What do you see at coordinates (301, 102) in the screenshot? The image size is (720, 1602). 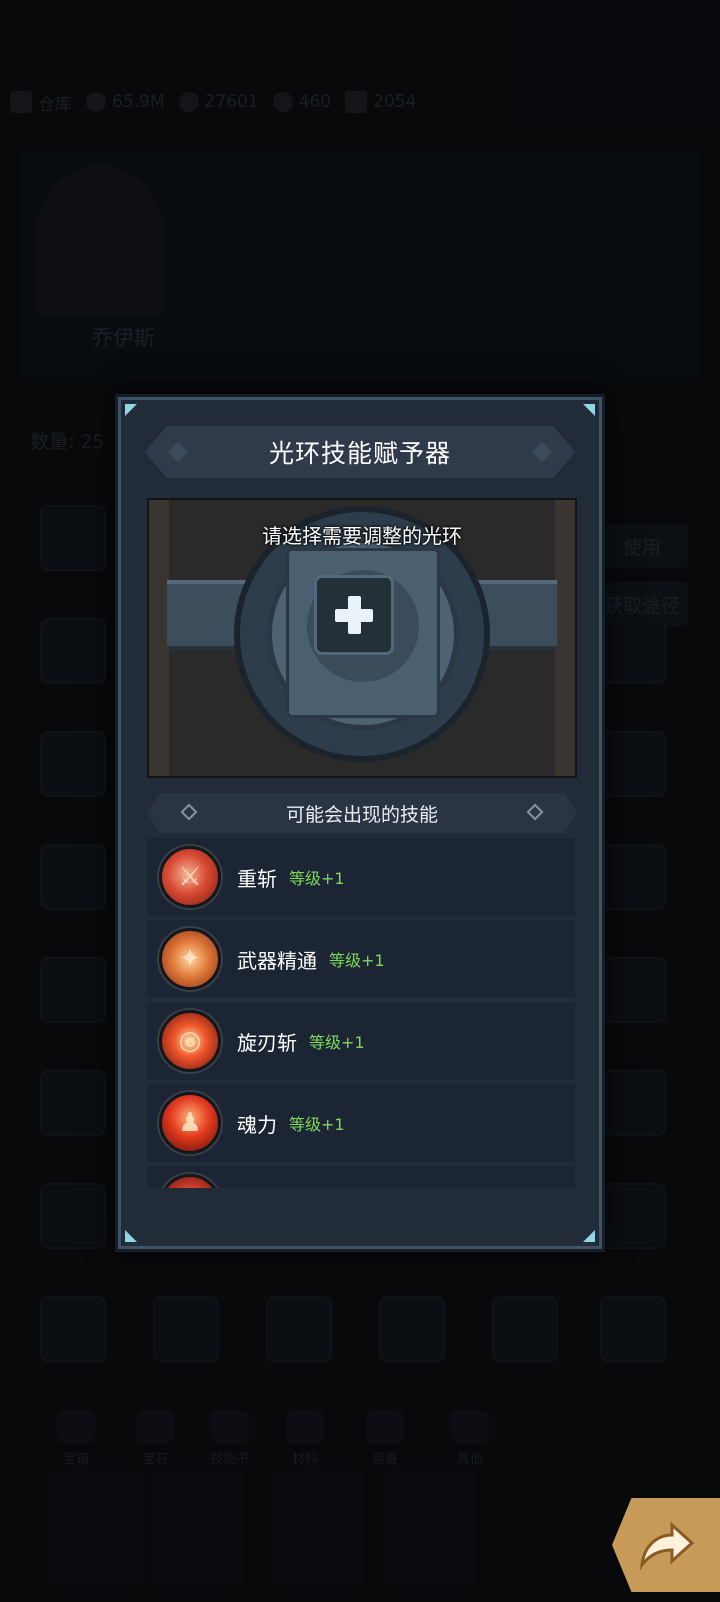 I see `energy-counter: 460` at bounding box center [301, 102].